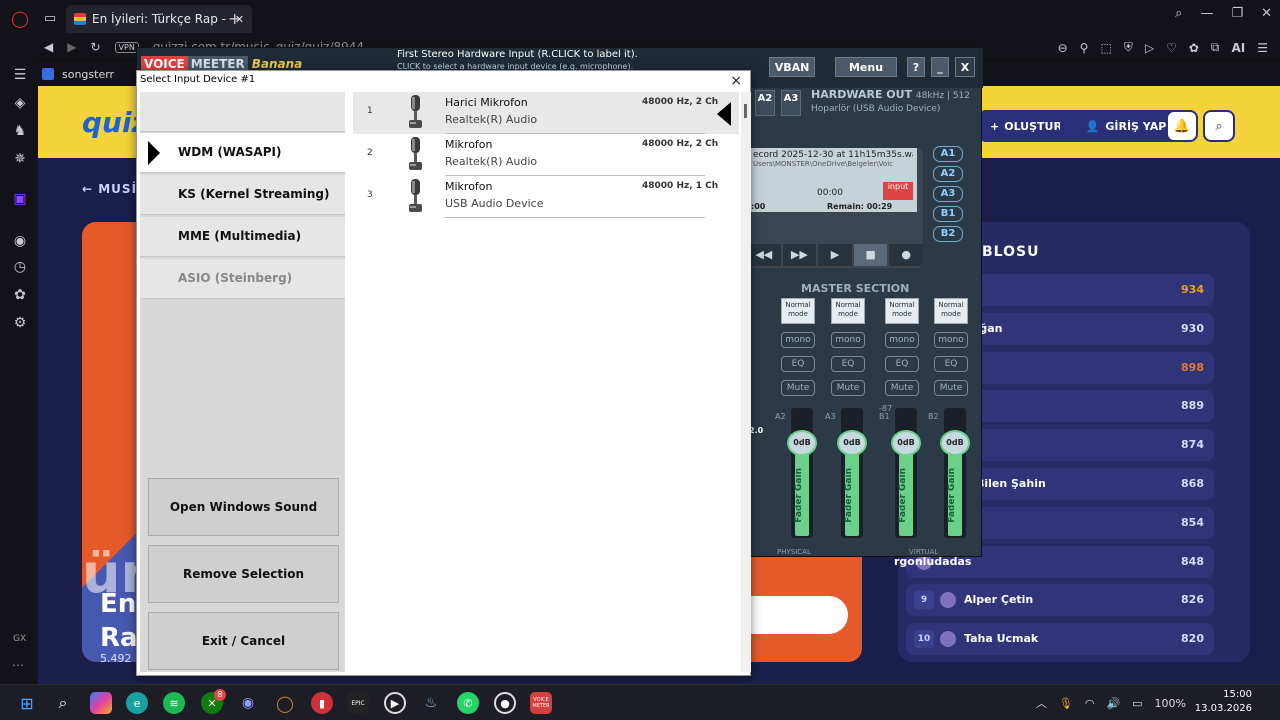 Image resolution: width=1280 pixels, height=720 pixels. What do you see at coordinates (63, 703) in the screenshot?
I see `search-icon: ⌕` at bounding box center [63, 703].